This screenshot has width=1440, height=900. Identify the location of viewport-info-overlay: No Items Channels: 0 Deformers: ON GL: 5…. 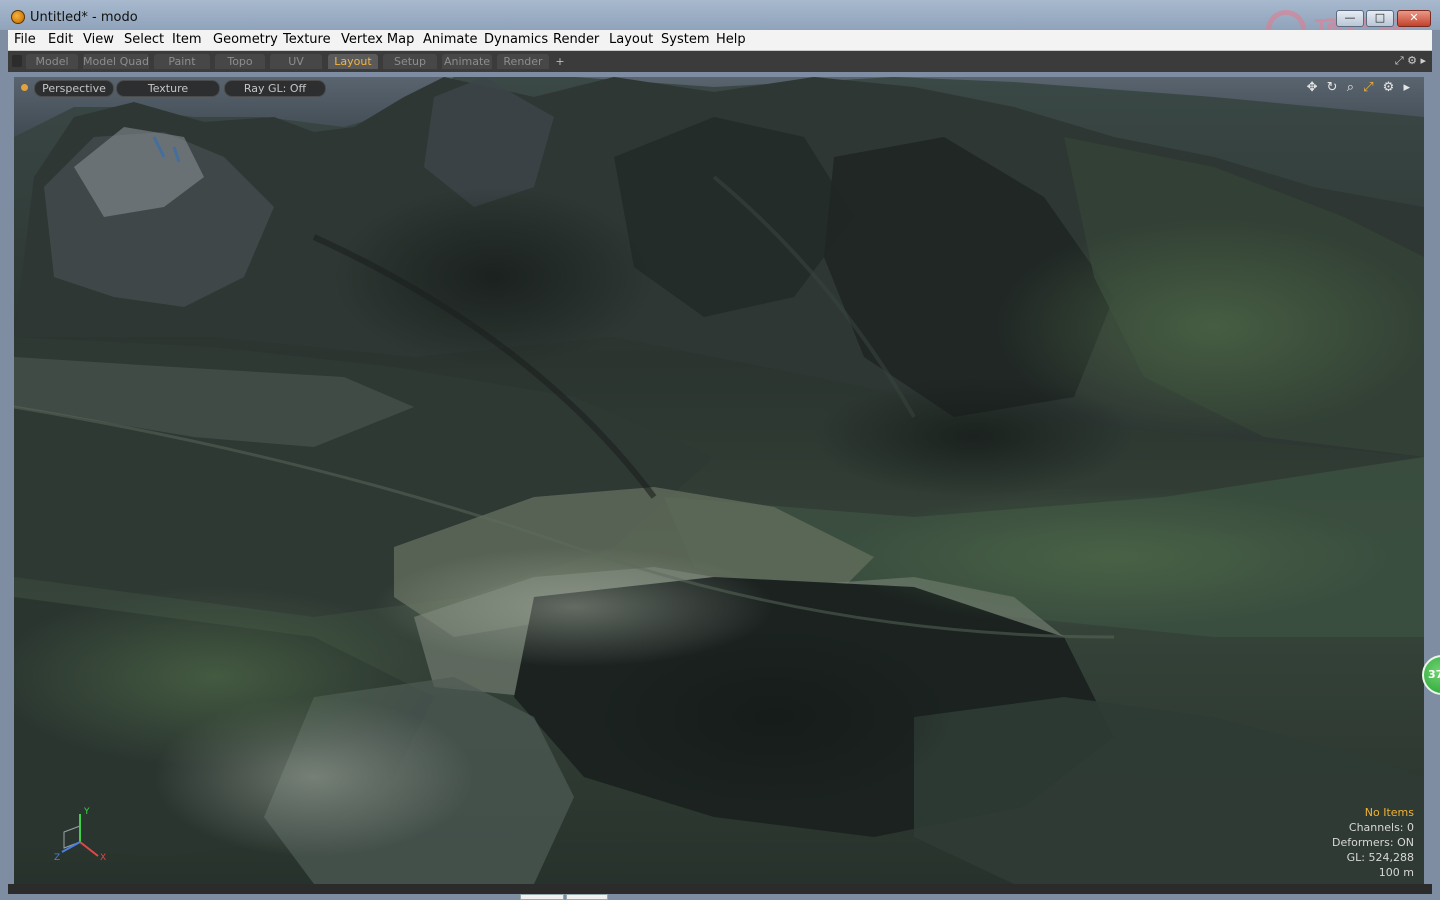
(1373, 842).